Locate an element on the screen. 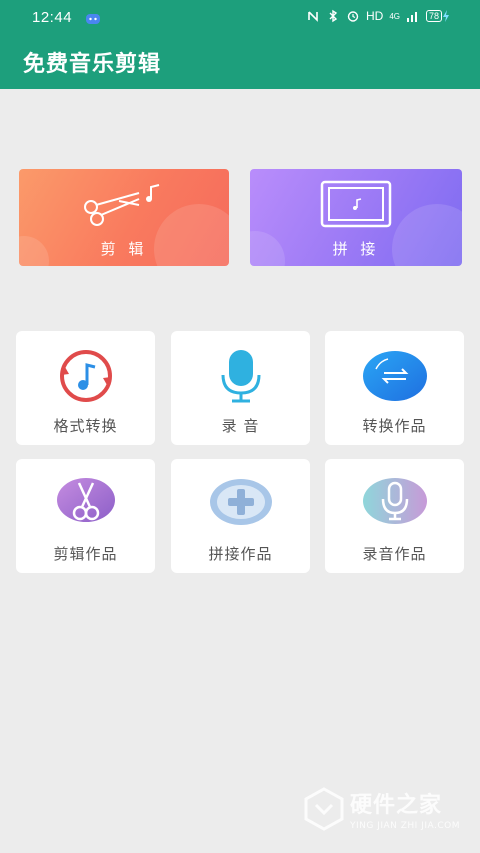 The image size is (480, 853). join-card: 拼 接 is located at coordinates (356, 217).